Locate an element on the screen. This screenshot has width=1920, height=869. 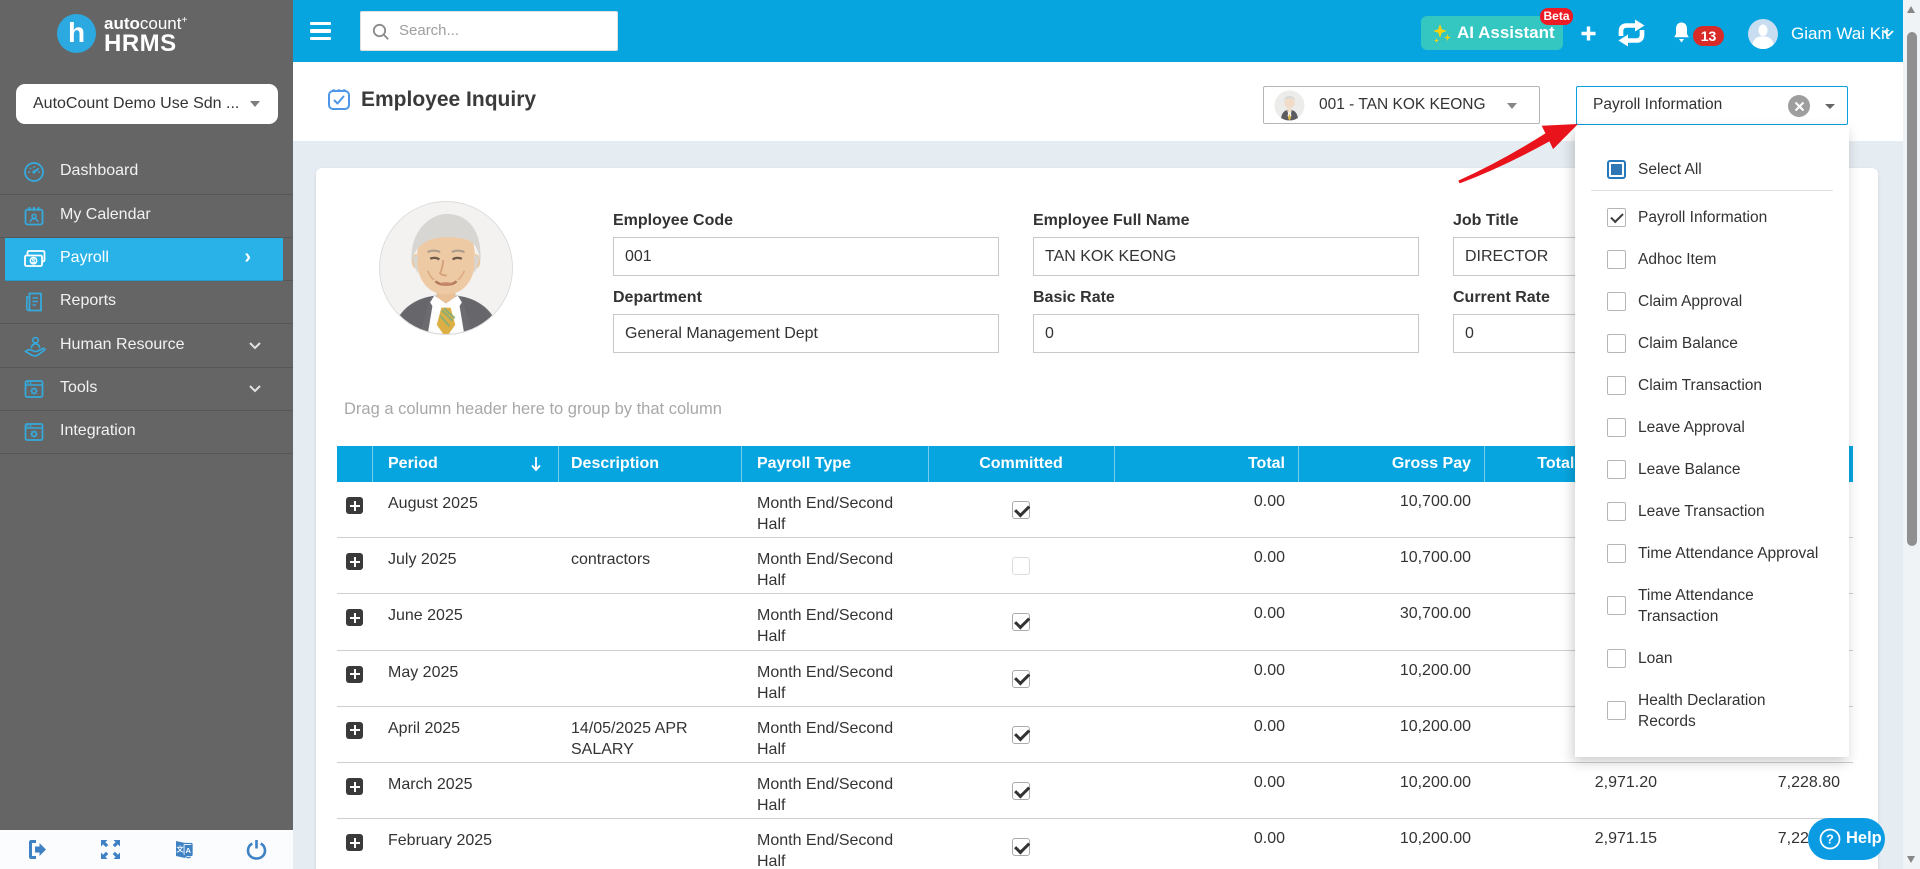
svg-text: 文 is located at coordinates (181, 849).